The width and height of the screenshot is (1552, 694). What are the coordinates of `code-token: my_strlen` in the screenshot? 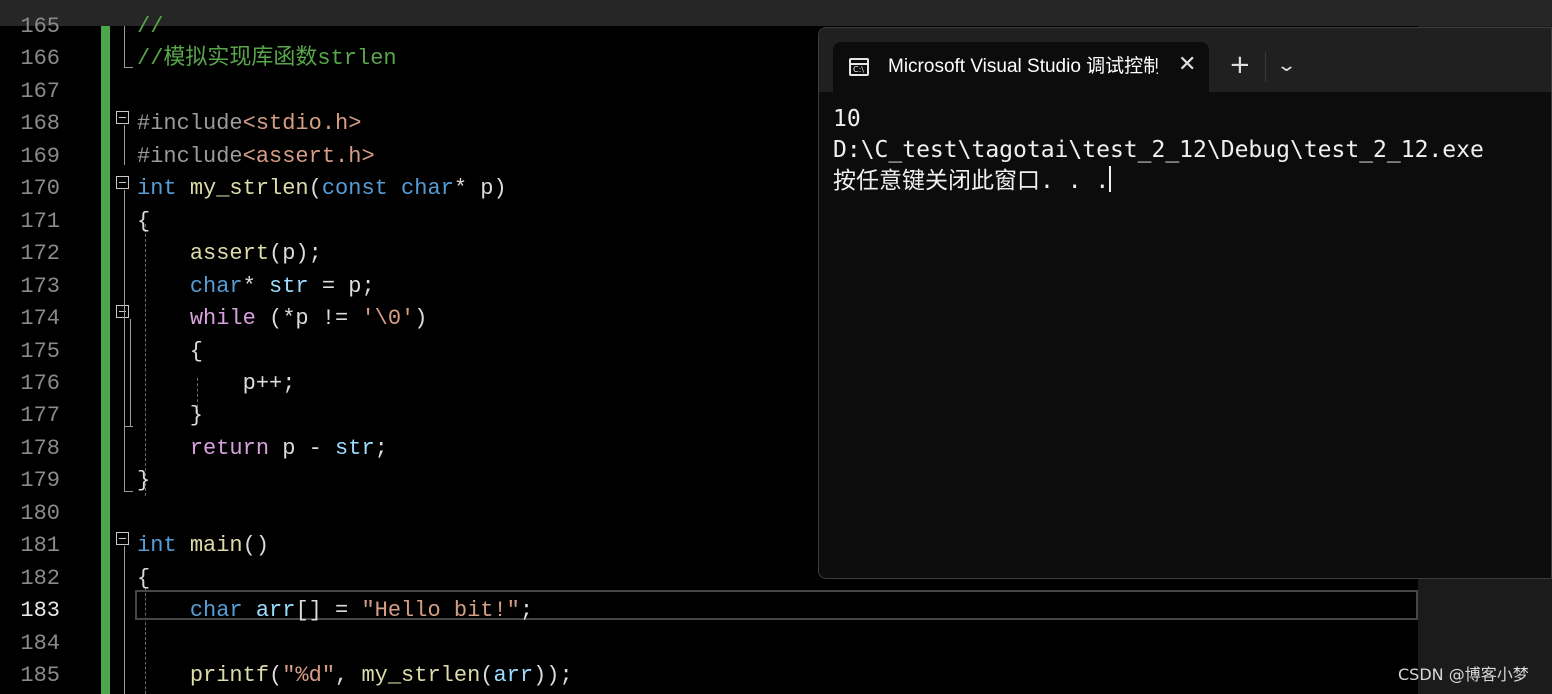 It's located at (249, 189).